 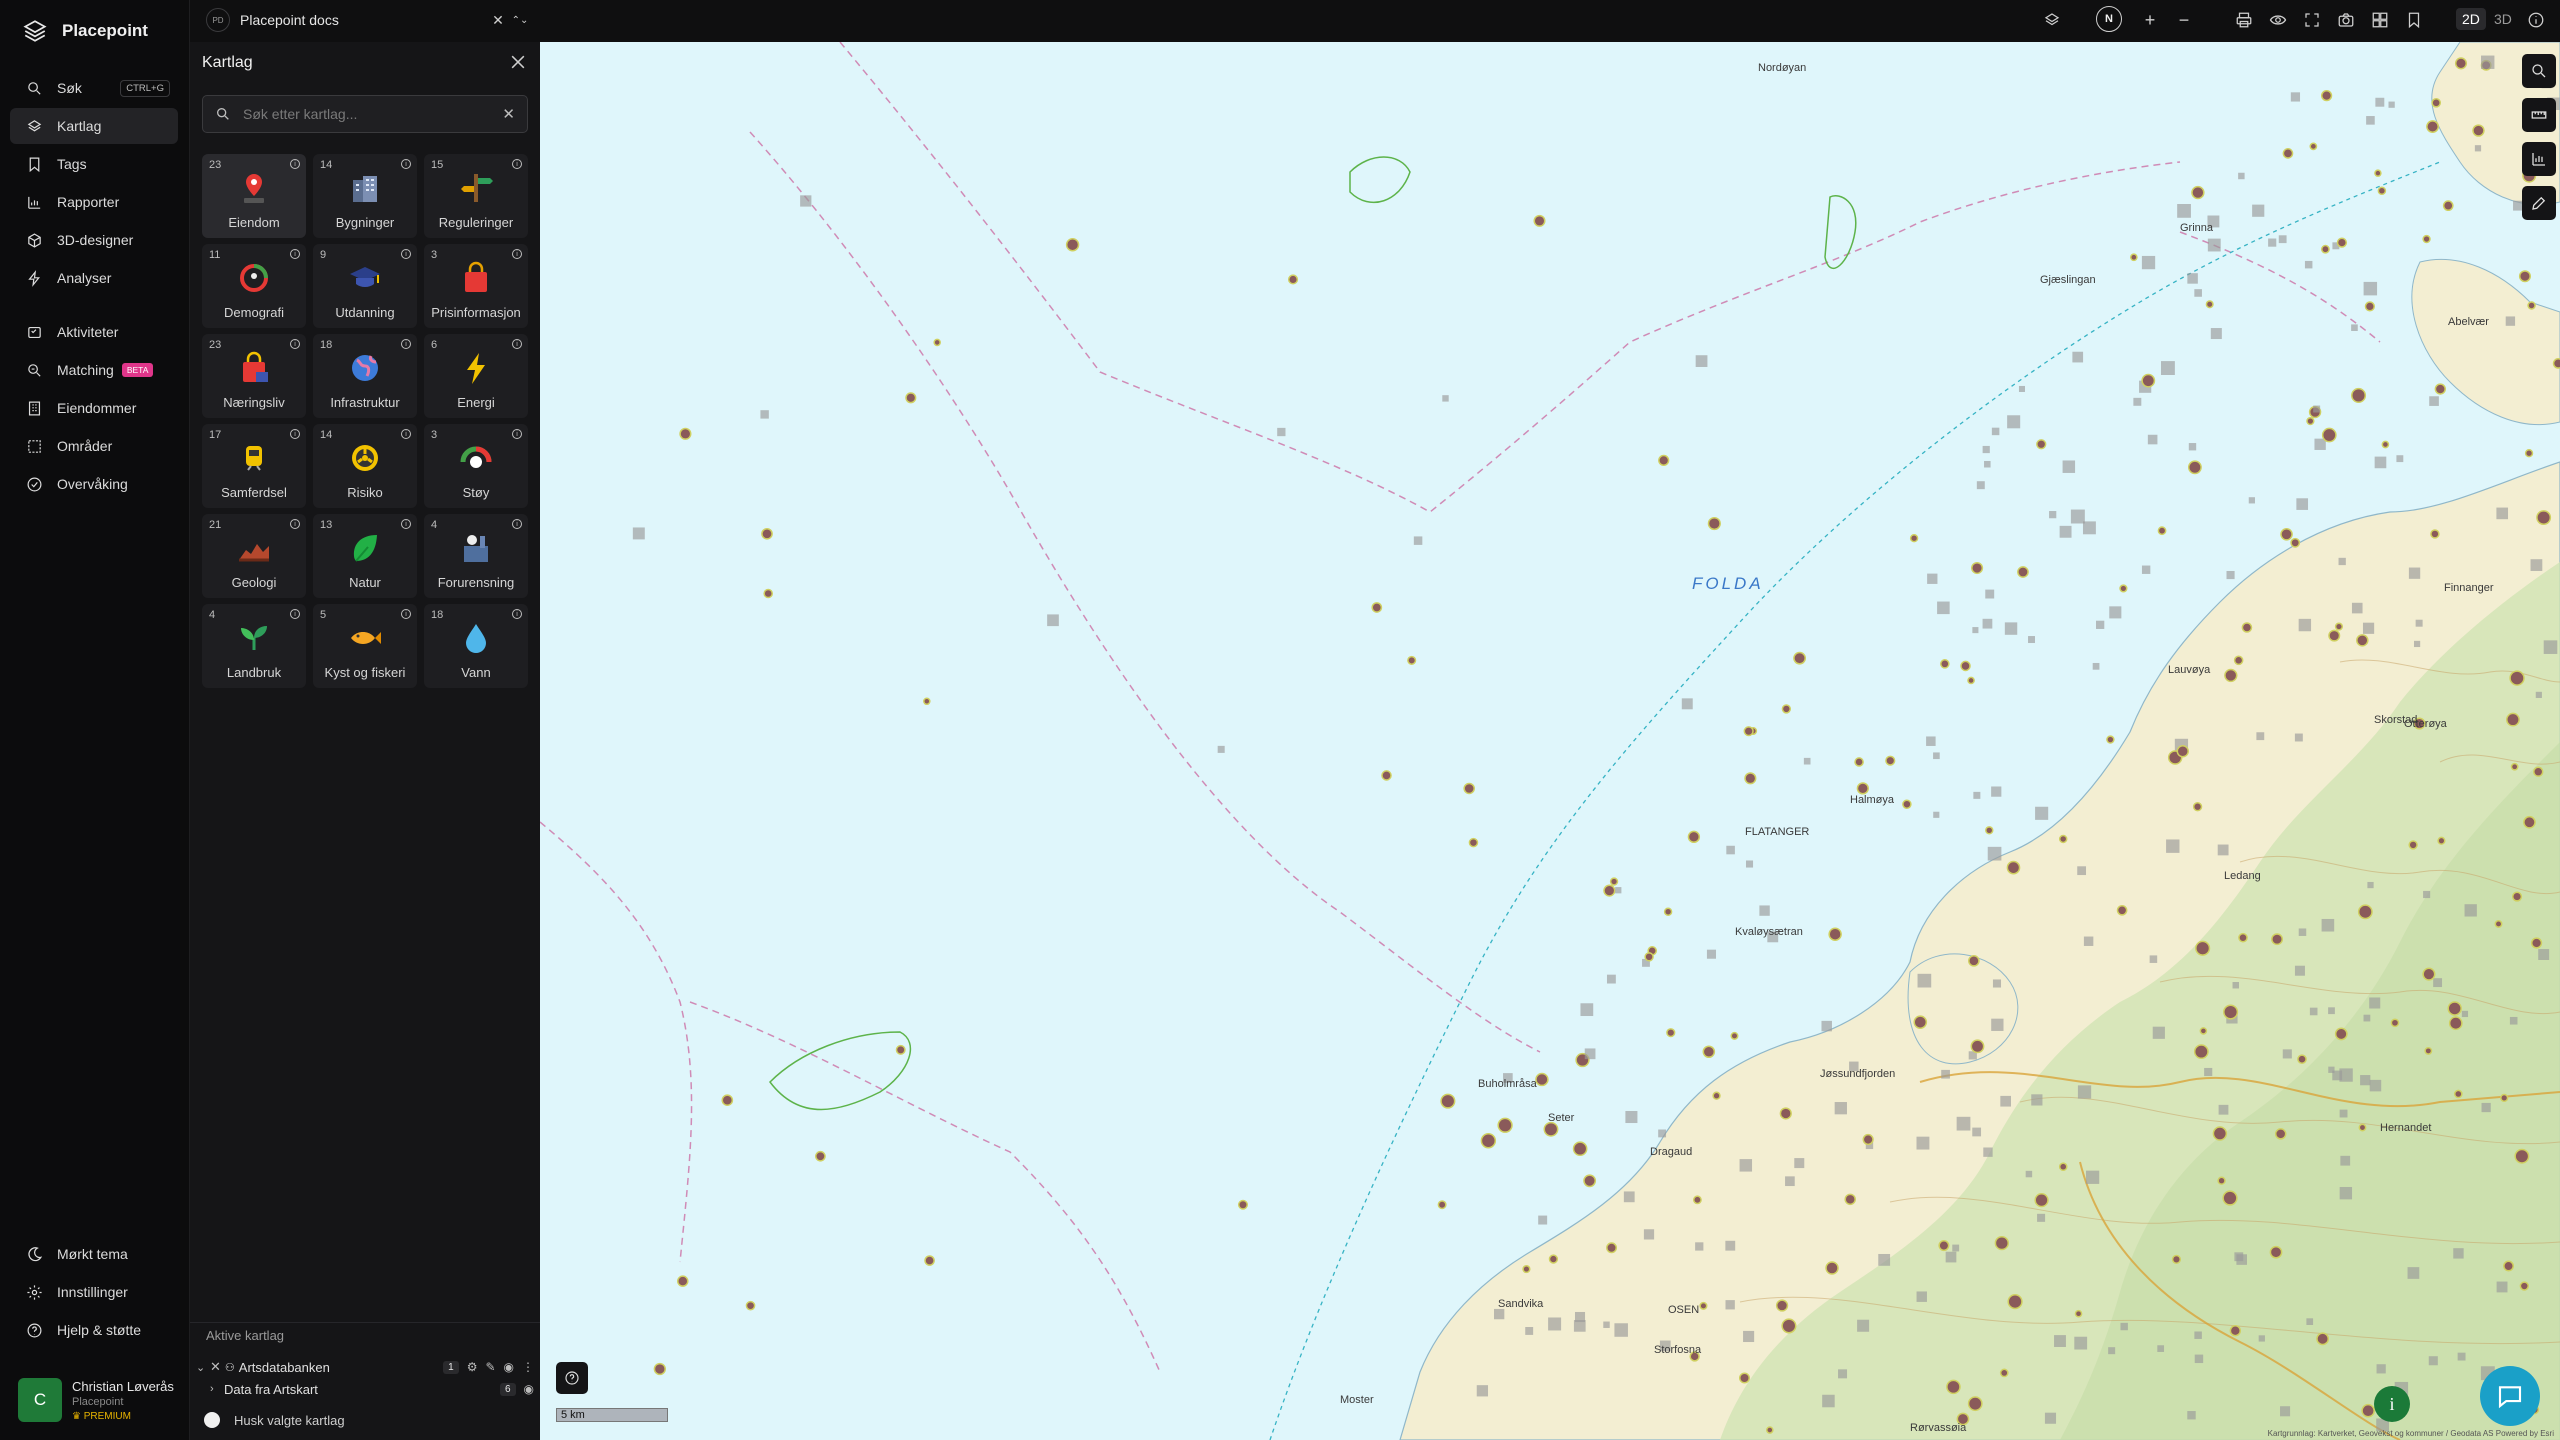 What do you see at coordinates (254, 556) in the screenshot?
I see `category-tile-geologi: 21 i Geologi` at bounding box center [254, 556].